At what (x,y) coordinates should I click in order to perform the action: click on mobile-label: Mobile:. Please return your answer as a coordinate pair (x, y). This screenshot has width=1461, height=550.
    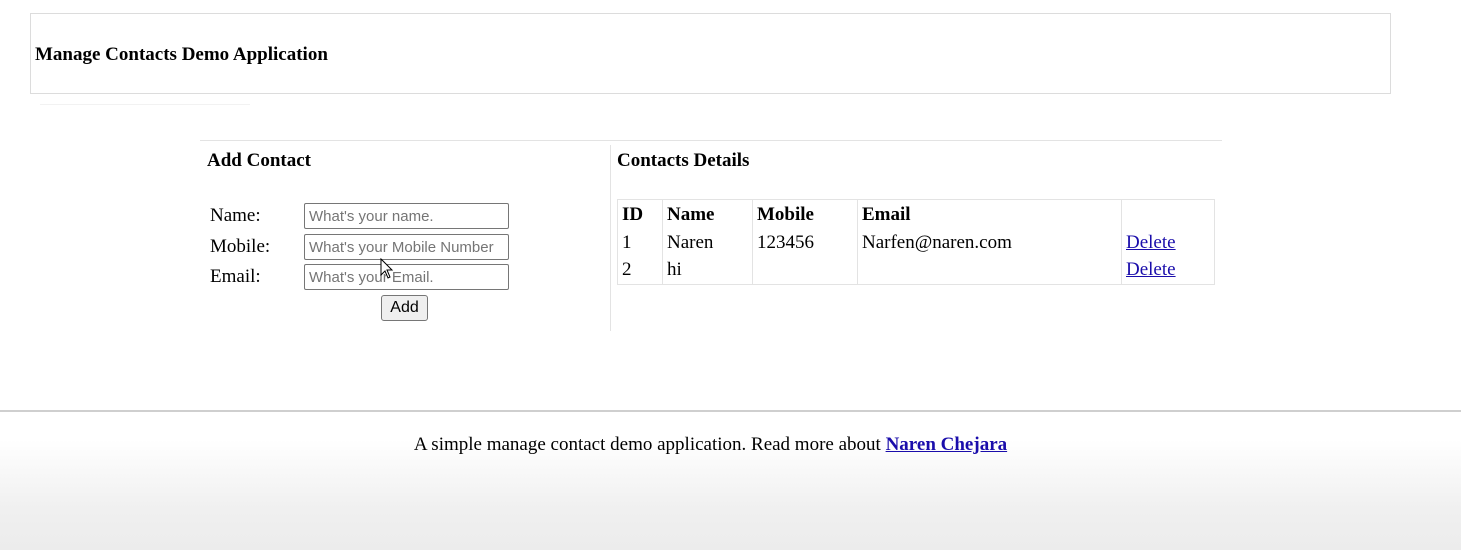
    Looking at the image, I should click on (240, 246).